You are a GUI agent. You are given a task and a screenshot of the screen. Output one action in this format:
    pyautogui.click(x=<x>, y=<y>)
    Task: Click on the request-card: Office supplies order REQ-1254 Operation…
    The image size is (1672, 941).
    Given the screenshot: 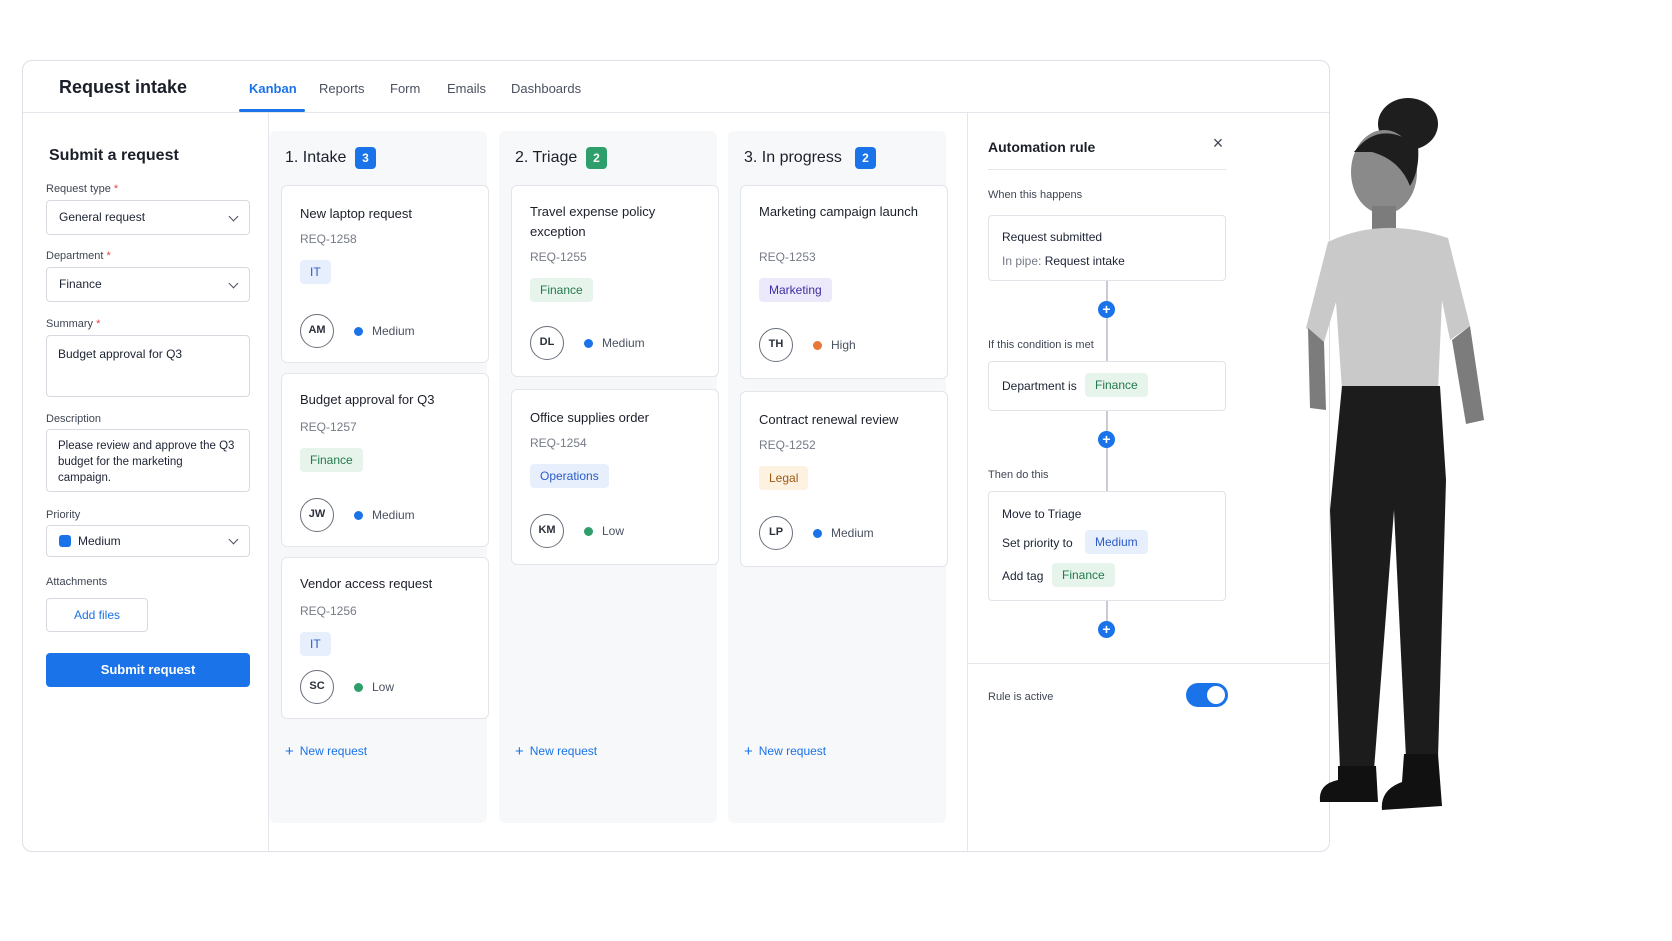 What is the action you would take?
    pyautogui.click(x=615, y=477)
    